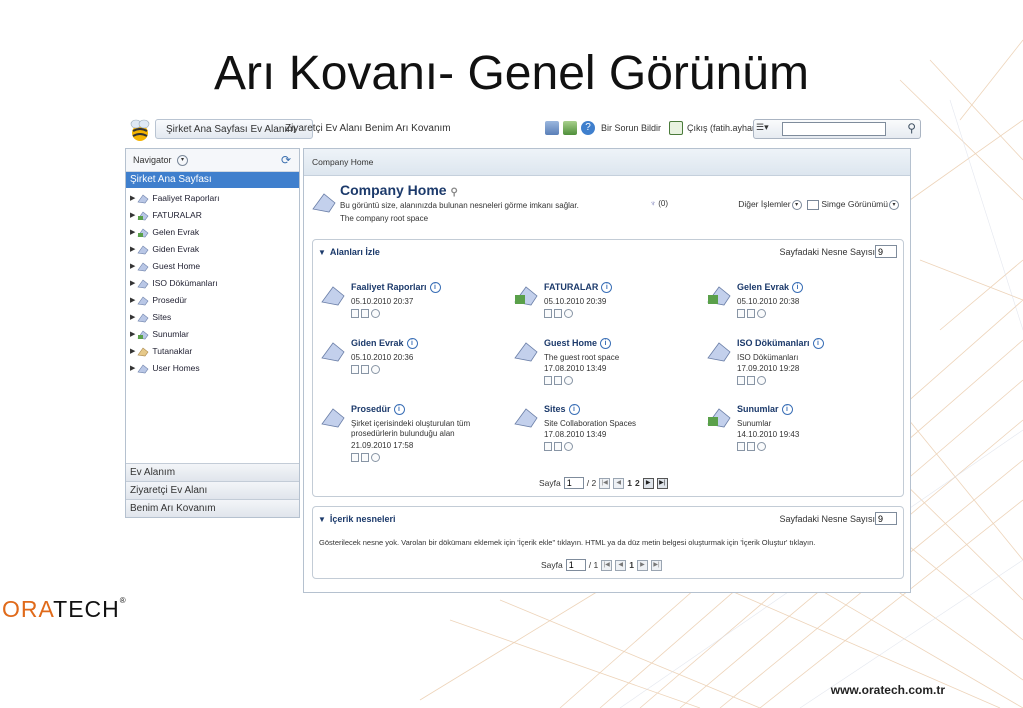 The image size is (1023, 708). I want to click on tree-item: ▶ Sites, so click(212, 317).